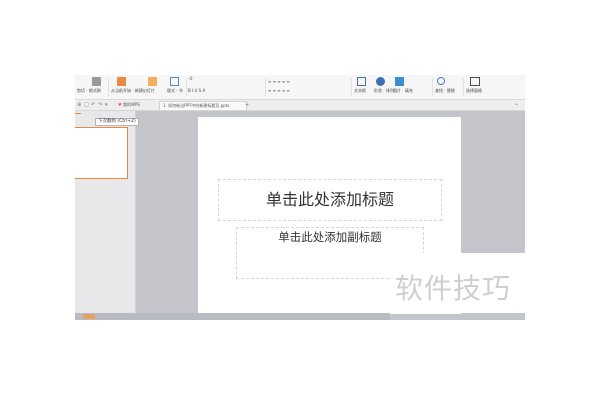  I want to click on watermark-text: 软件技巧, so click(453, 288).